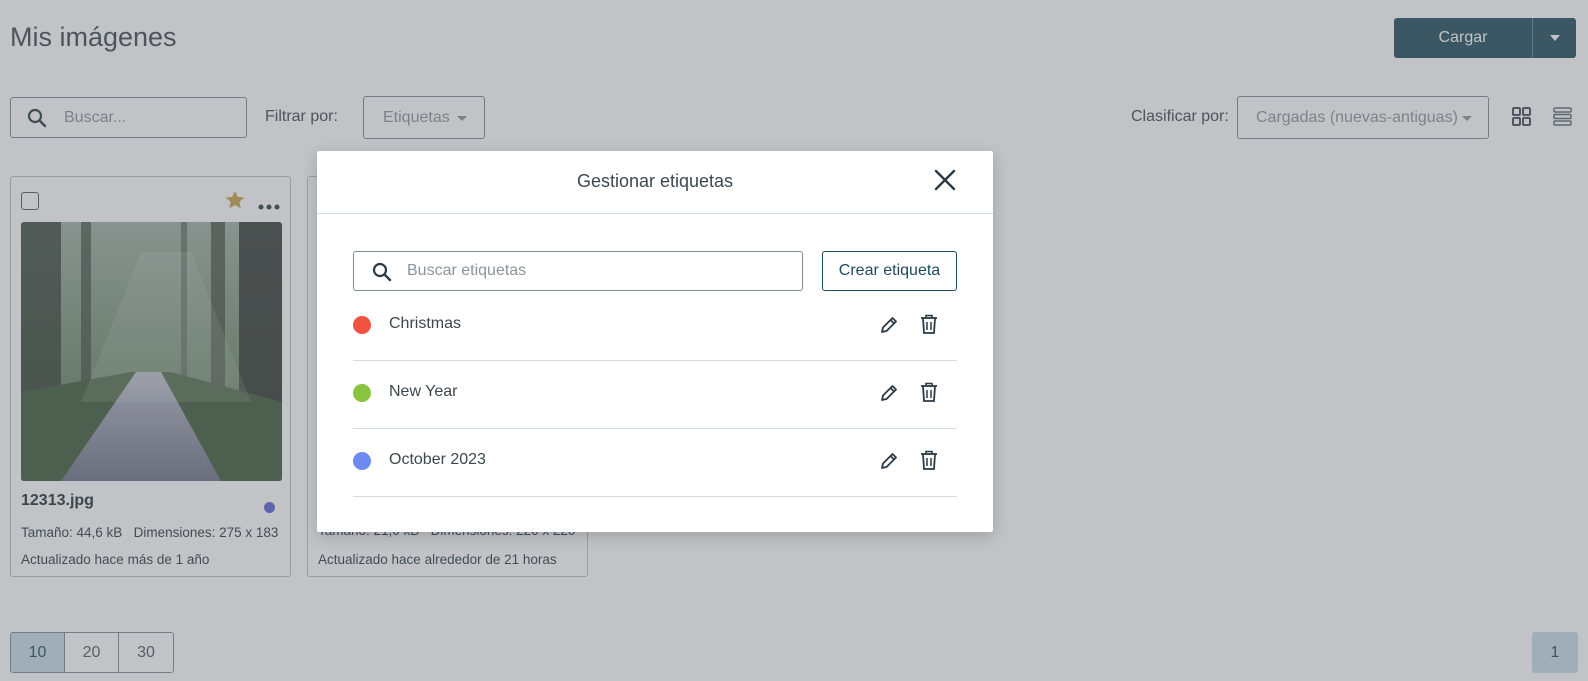 The width and height of the screenshot is (1588, 681). What do you see at coordinates (578, 271) in the screenshot?
I see `tag-search-input: Buscar etiquetas` at bounding box center [578, 271].